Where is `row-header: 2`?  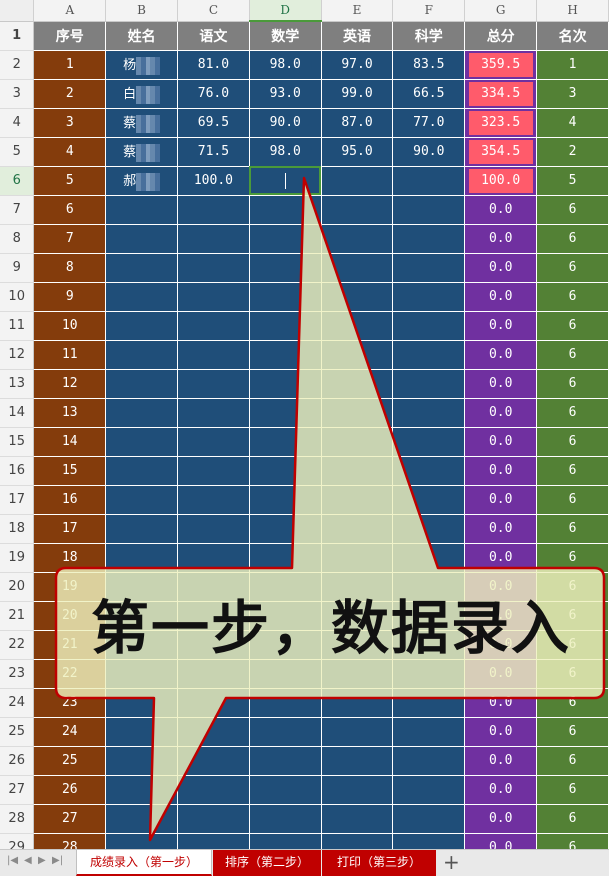 row-header: 2 is located at coordinates (17, 65).